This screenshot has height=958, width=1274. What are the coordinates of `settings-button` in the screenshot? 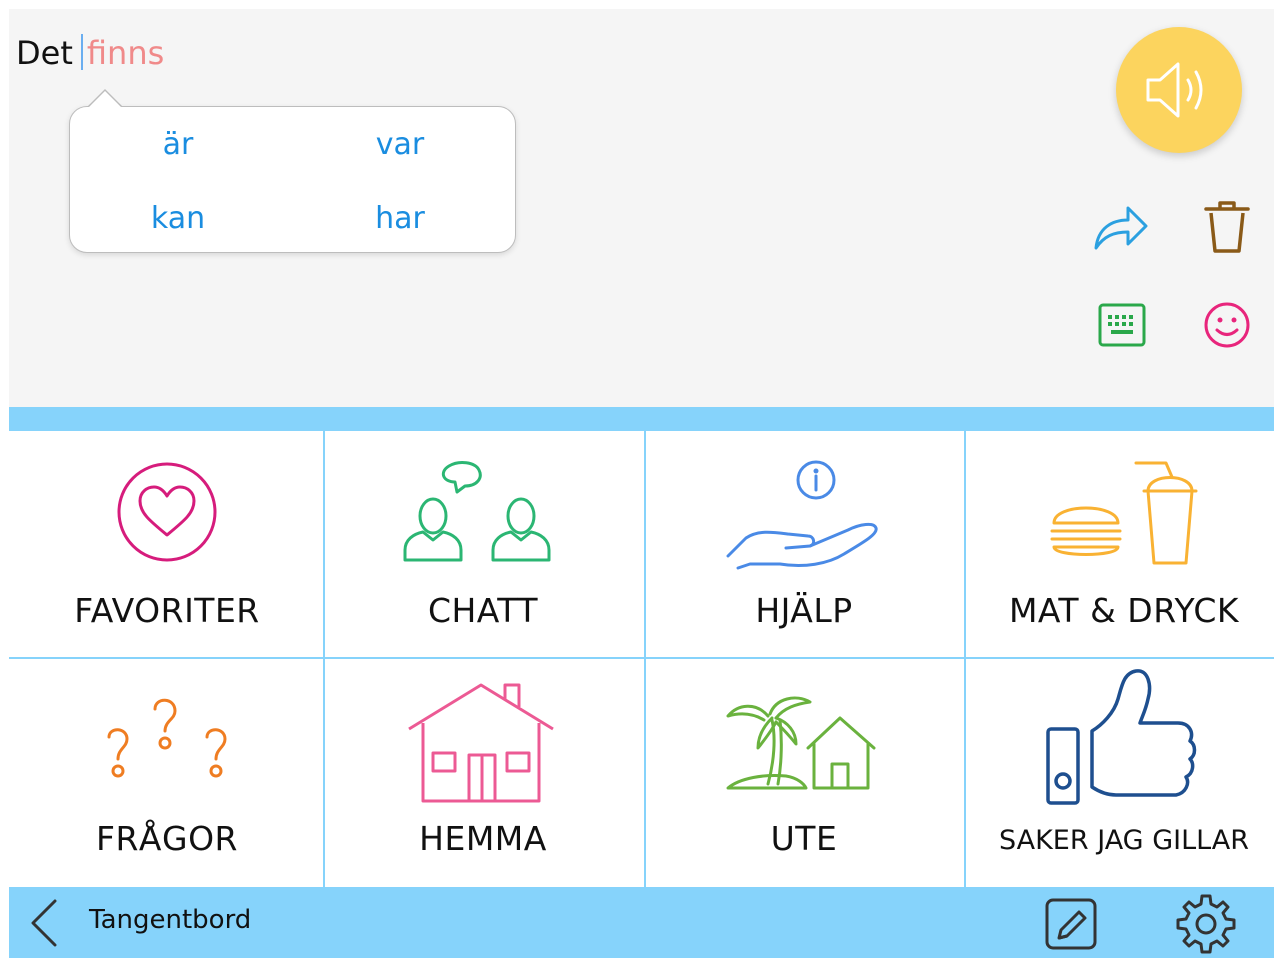 It's located at (1206, 924).